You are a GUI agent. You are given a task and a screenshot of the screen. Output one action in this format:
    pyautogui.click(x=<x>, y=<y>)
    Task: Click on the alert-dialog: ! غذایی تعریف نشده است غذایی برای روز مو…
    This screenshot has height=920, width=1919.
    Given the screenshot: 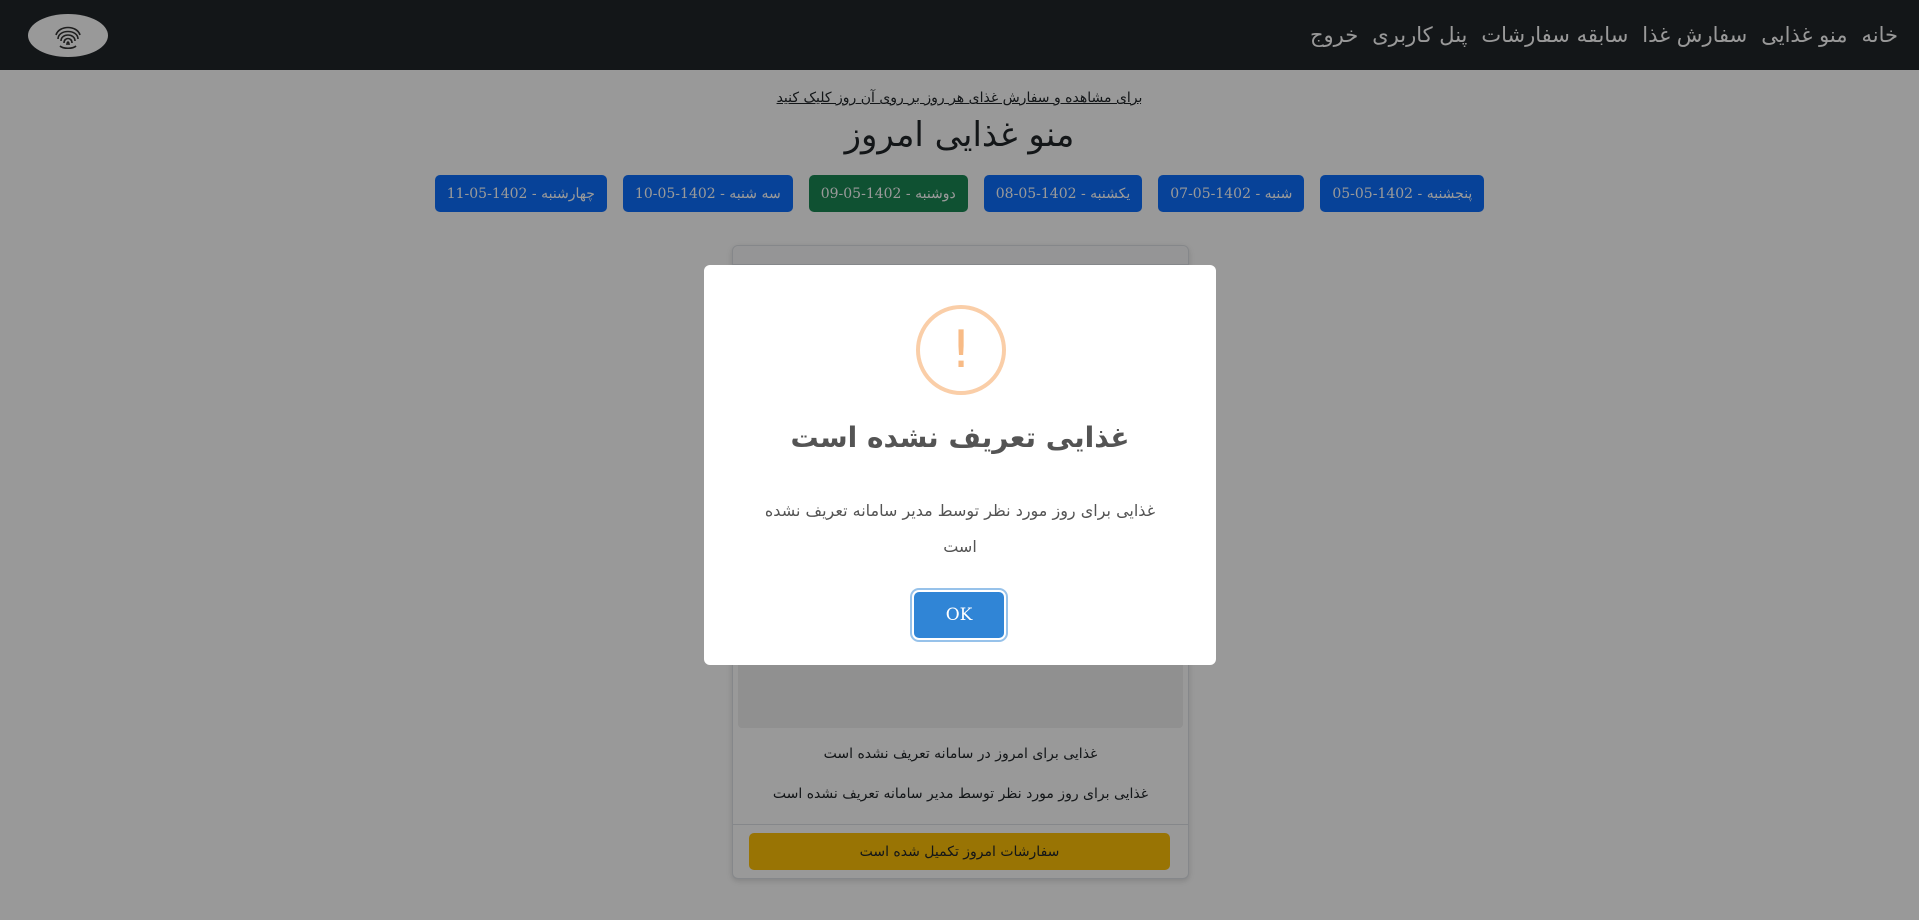 What is the action you would take?
    pyautogui.click(x=960, y=465)
    